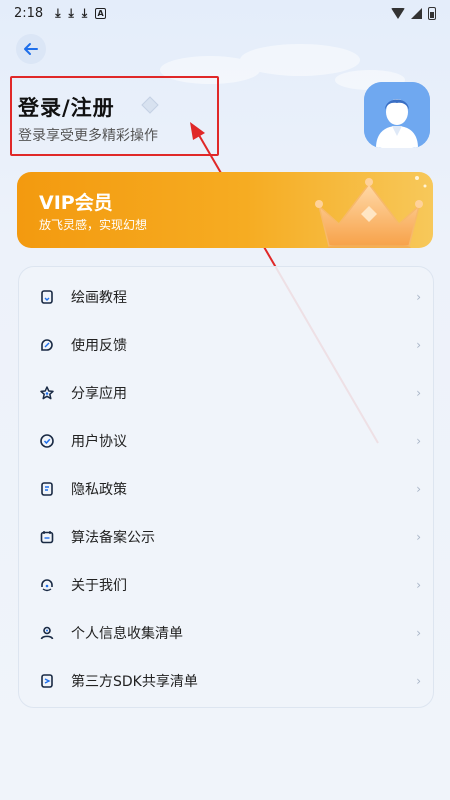 The image size is (450, 800). I want to click on calendar-icon, so click(47, 537).